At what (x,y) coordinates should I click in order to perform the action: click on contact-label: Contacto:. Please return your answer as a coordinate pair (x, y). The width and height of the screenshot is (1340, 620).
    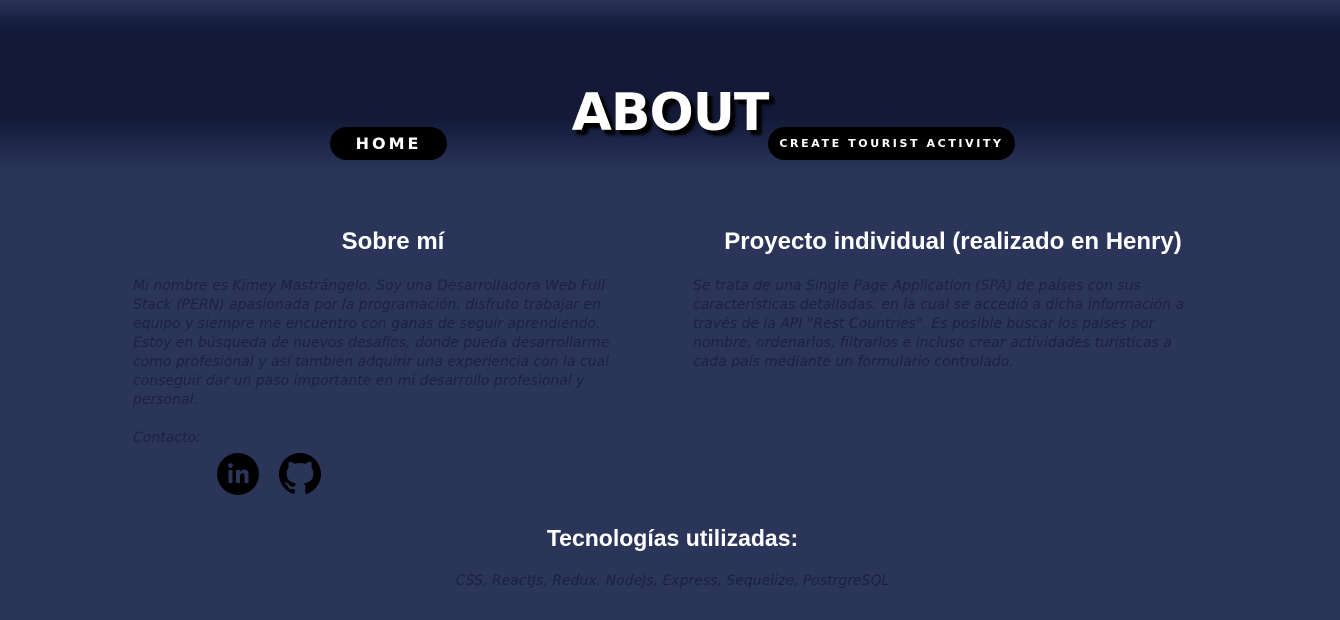
    Looking at the image, I should click on (167, 438).